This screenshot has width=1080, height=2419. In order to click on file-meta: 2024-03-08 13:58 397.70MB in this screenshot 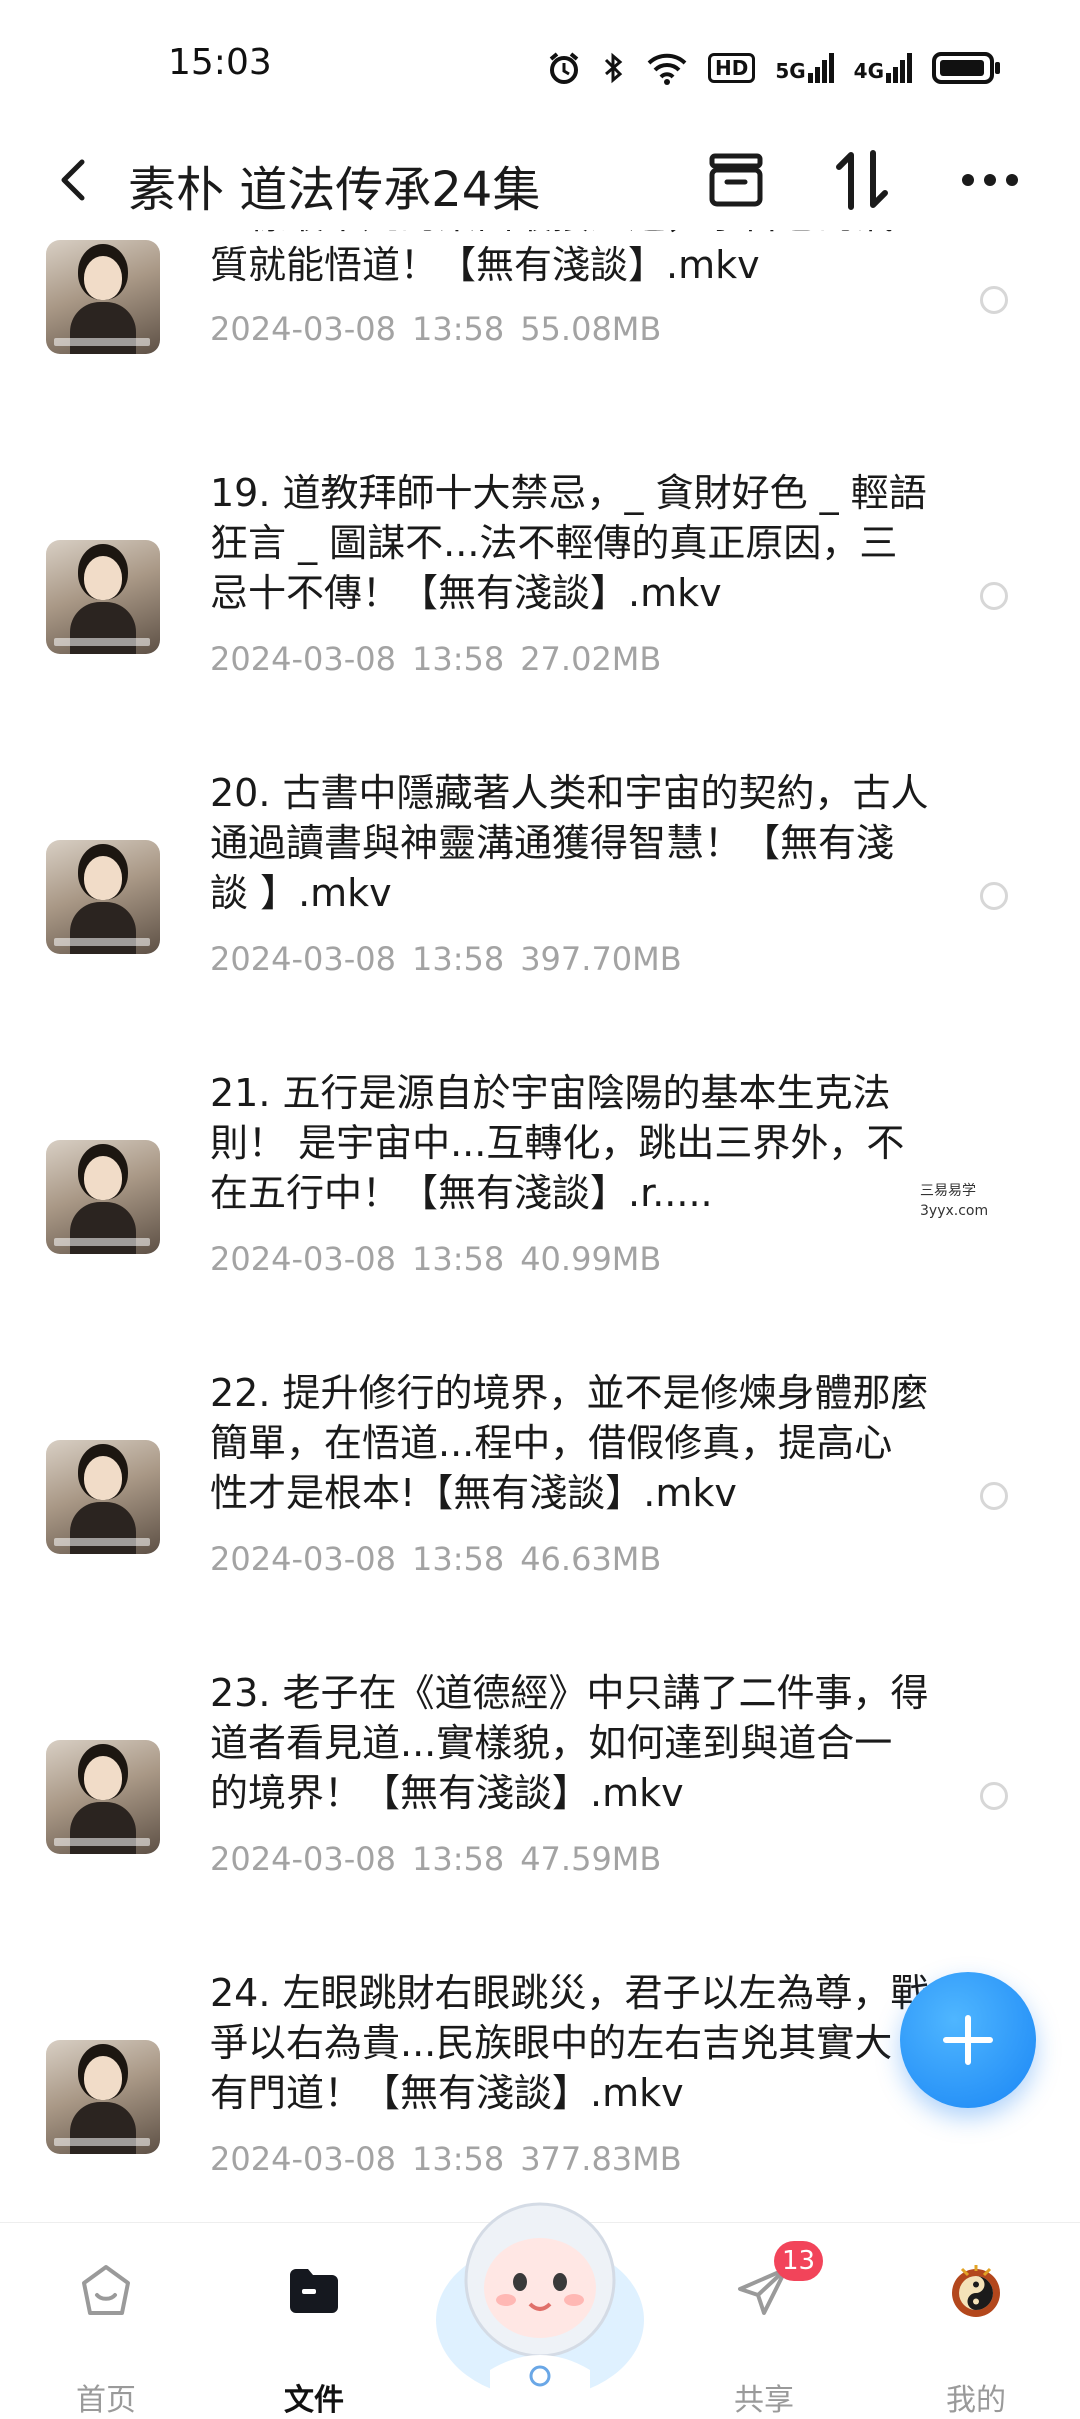, I will do `click(446, 959)`.